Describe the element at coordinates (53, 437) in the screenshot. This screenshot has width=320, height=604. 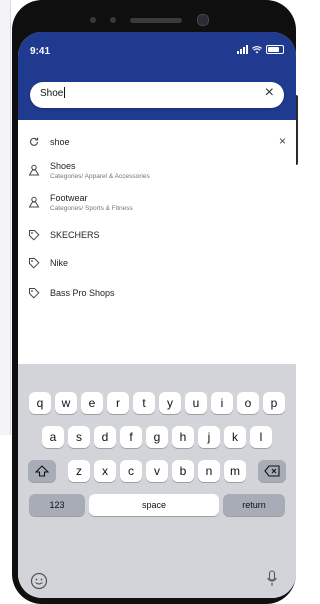
I see `key-a: a` at that location.